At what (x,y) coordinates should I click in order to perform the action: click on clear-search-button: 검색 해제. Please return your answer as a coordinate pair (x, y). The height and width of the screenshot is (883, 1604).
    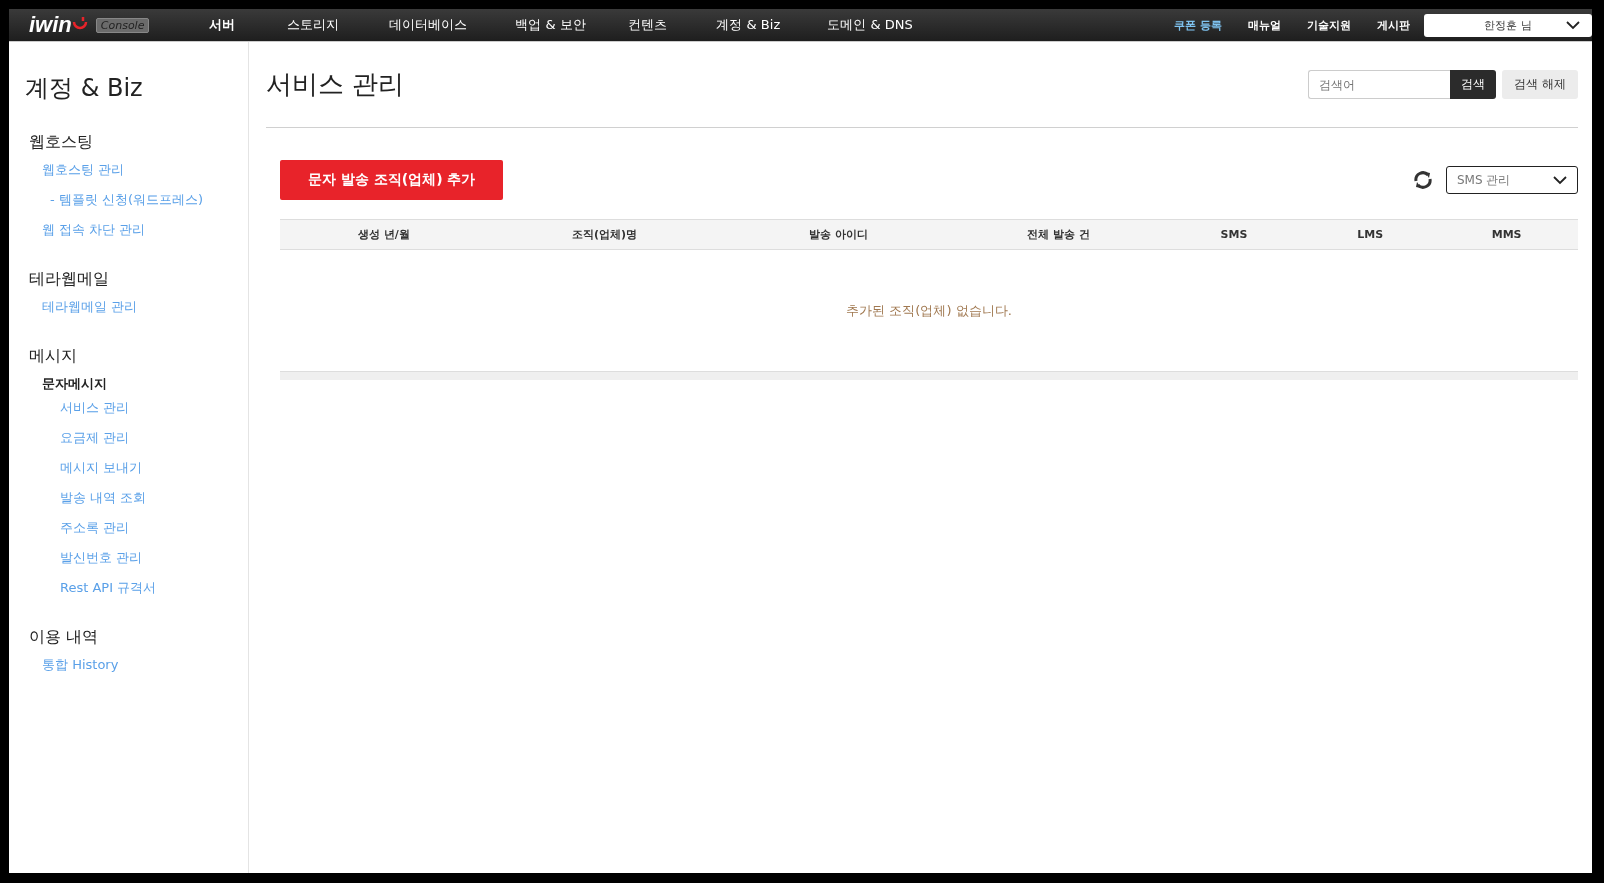
    Looking at the image, I should click on (1540, 84).